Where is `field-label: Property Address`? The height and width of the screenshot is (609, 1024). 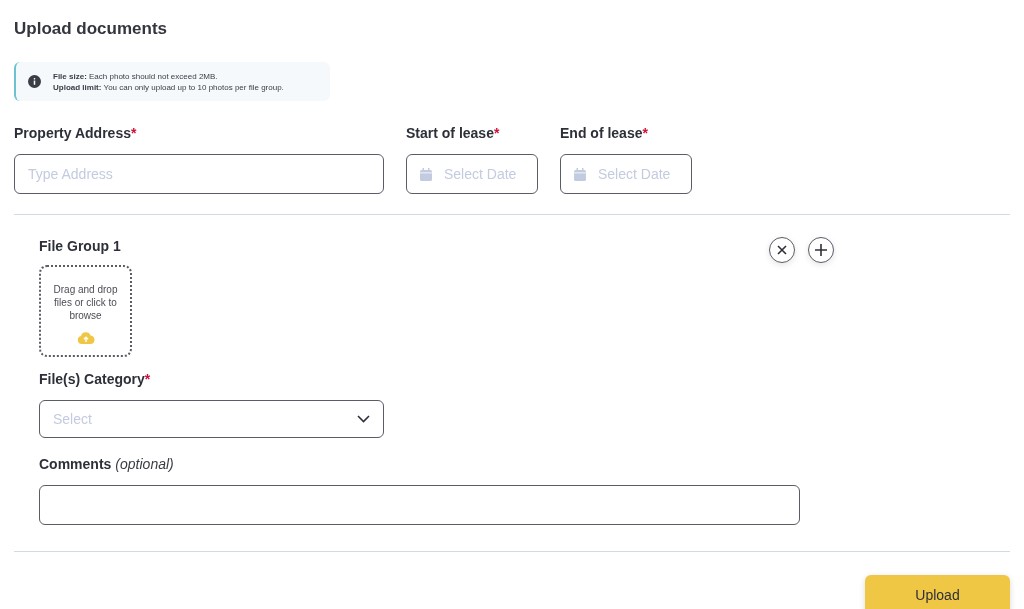
field-label: Property Address is located at coordinates (72, 133).